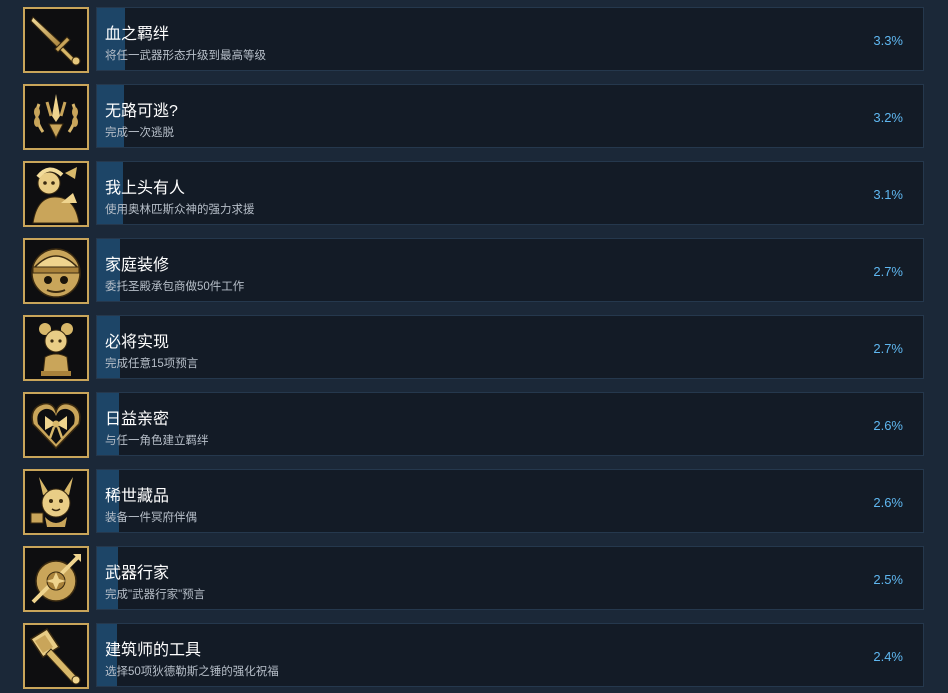 Image resolution: width=948 pixels, height=693 pixels. I want to click on achievement-description: 与任一角色建立羁绊, so click(157, 441).